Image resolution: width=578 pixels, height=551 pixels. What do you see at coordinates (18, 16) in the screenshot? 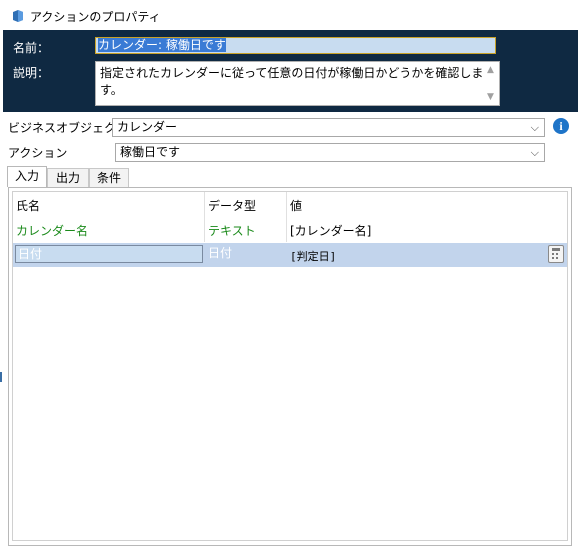
I see `action-properties-icon` at bounding box center [18, 16].